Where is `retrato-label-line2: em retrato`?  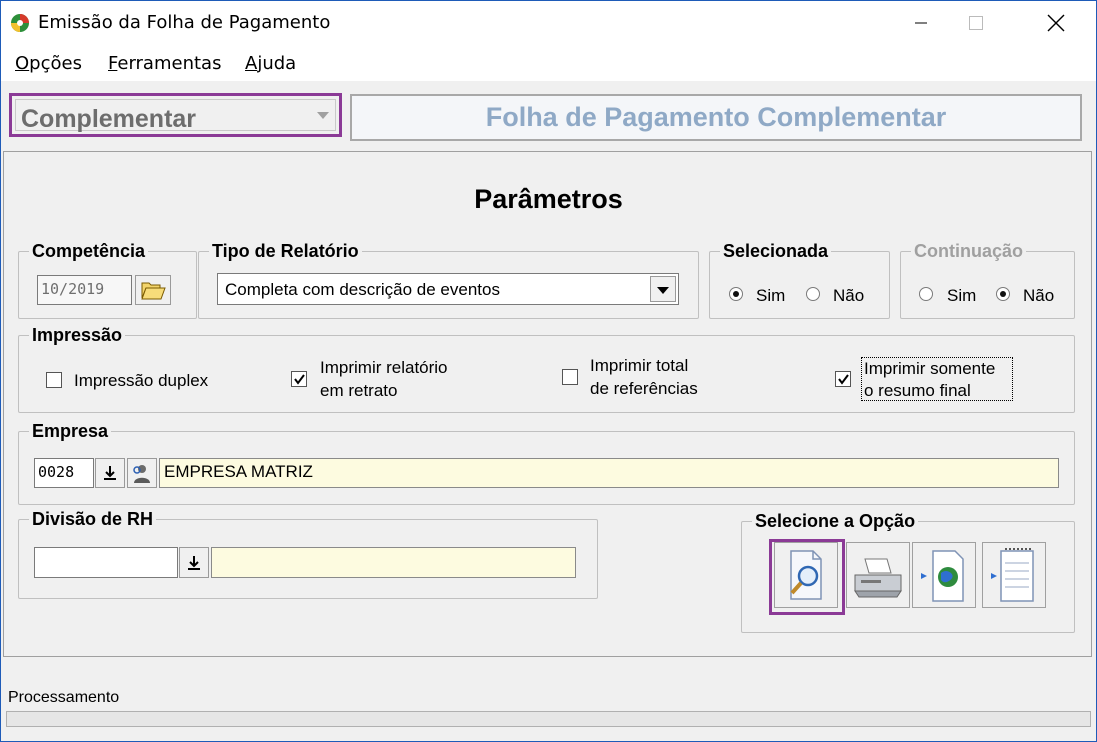 retrato-label-line2: em retrato is located at coordinates (359, 390).